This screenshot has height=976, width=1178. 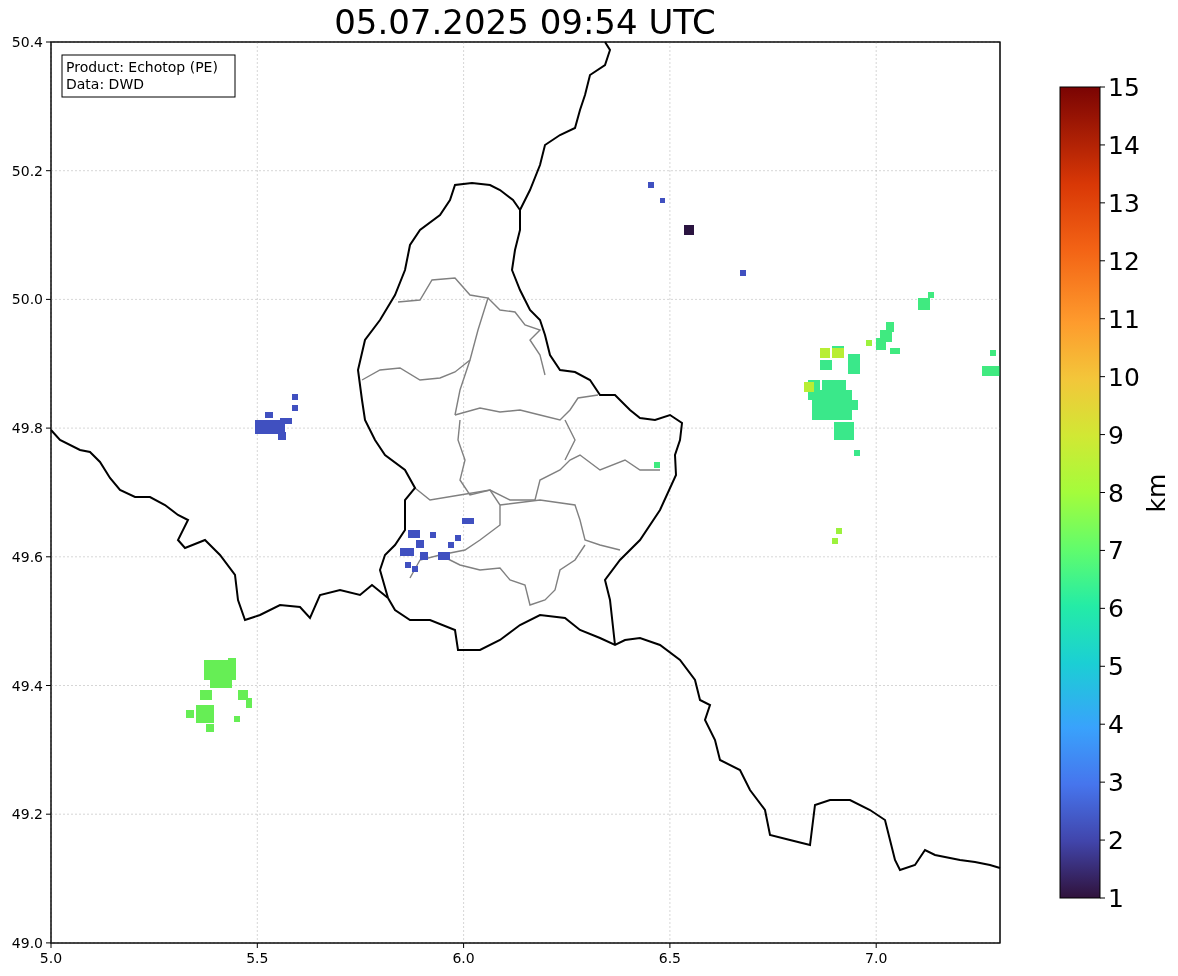 I want to click on axis-tick-label: 49.0, so click(x=27, y=942).